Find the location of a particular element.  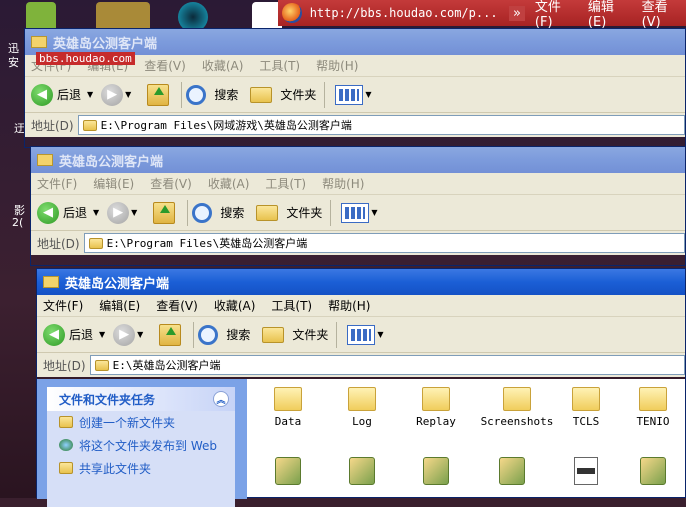

address-path: E:\Program Files\英雄岛公测客户端 is located at coordinates (207, 243).